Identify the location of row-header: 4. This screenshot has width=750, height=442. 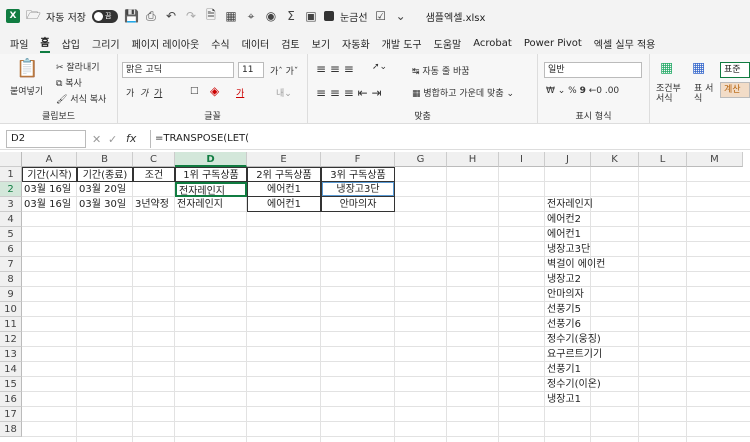
(11, 219).